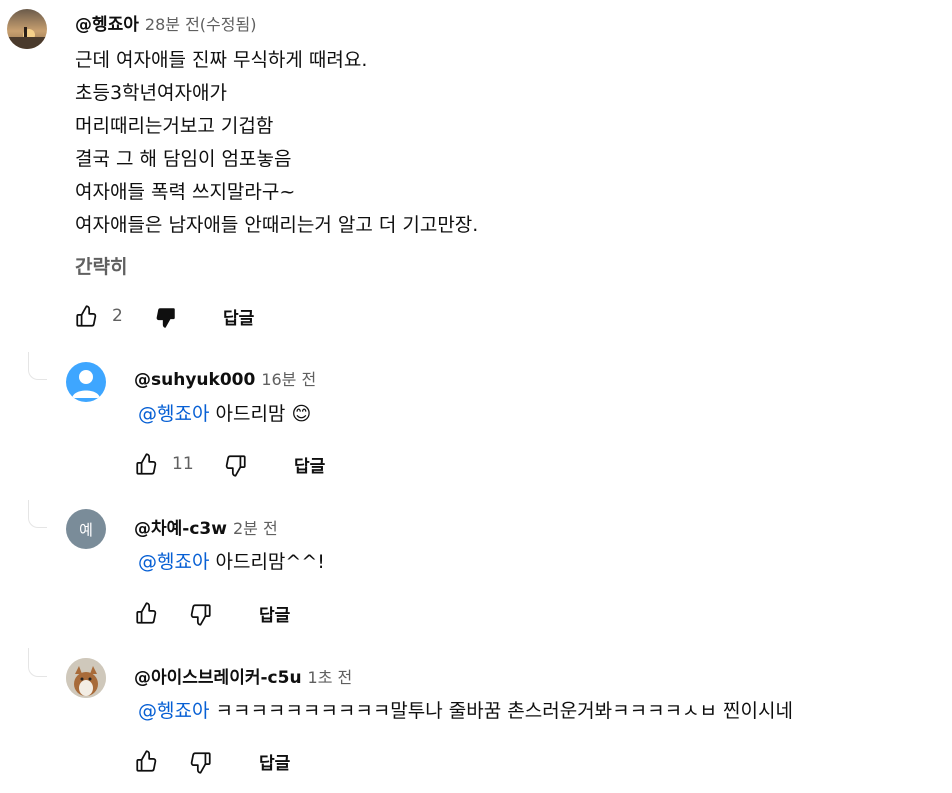 The image size is (952, 793). What do you see at coordinates (164, 464) in the screenshot?
I see `like-button: 11` at bounding box center [164, 464].